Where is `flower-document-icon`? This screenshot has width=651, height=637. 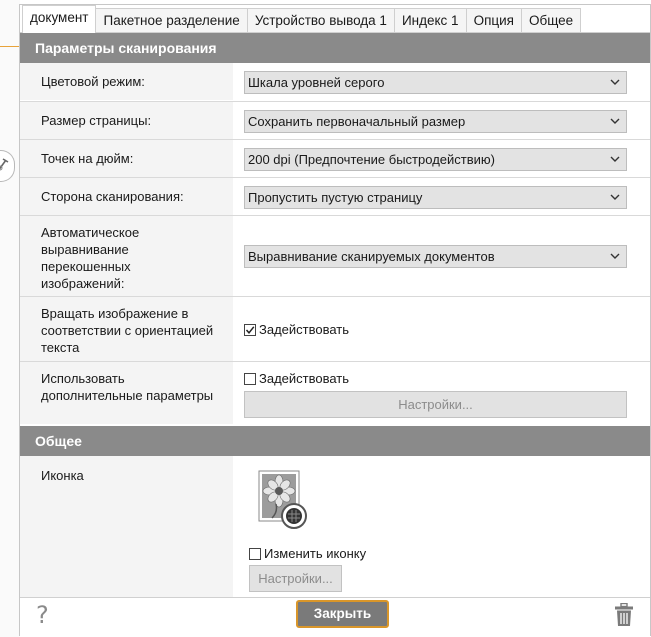 flower-document-icon is located at coordinates (286, 501).